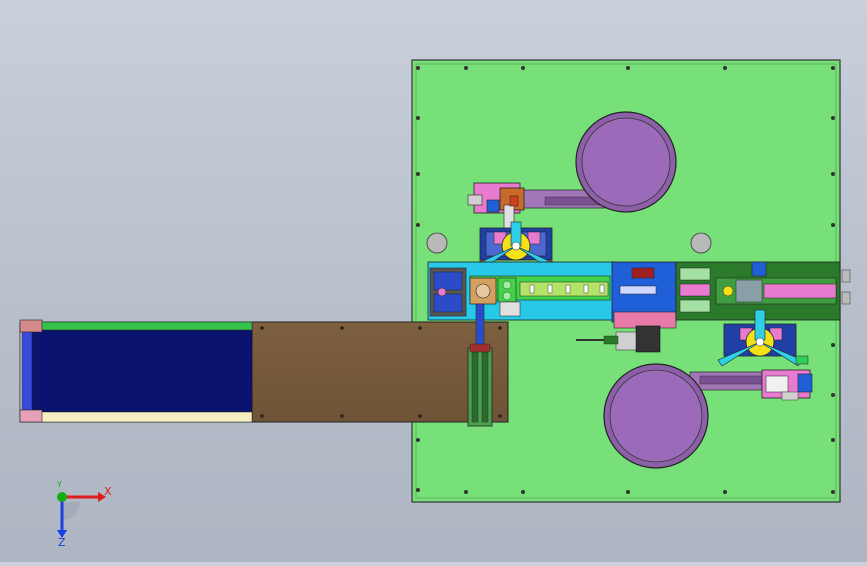 The image size is (867, 566). What do you see at coordinates (80, 515) in the screenshot?
I see `axis-triad: X Y Z` at bounding box center [80, 515].